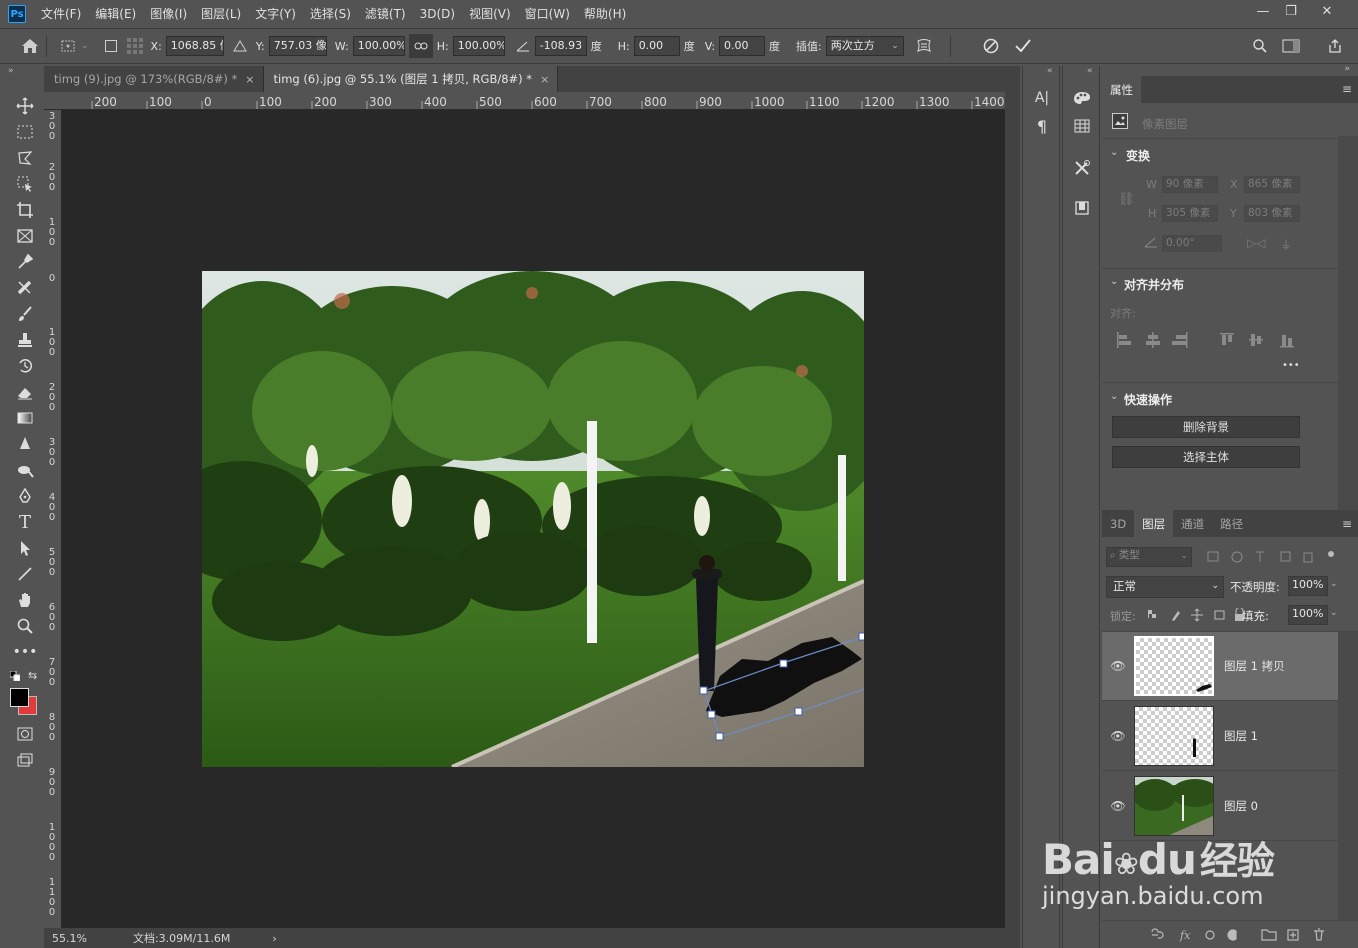  I want to click on canvas-vertical-scrollbar, so click(1012, 510).